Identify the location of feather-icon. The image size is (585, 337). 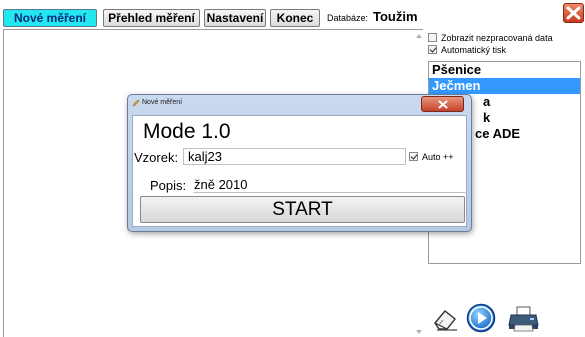
(136, 103).